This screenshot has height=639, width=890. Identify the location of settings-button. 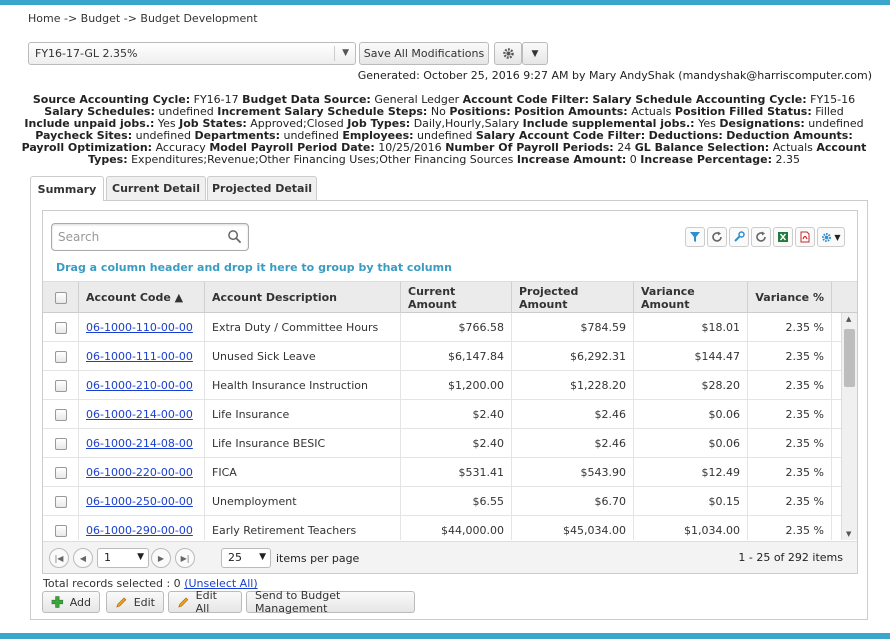
(508, 53).